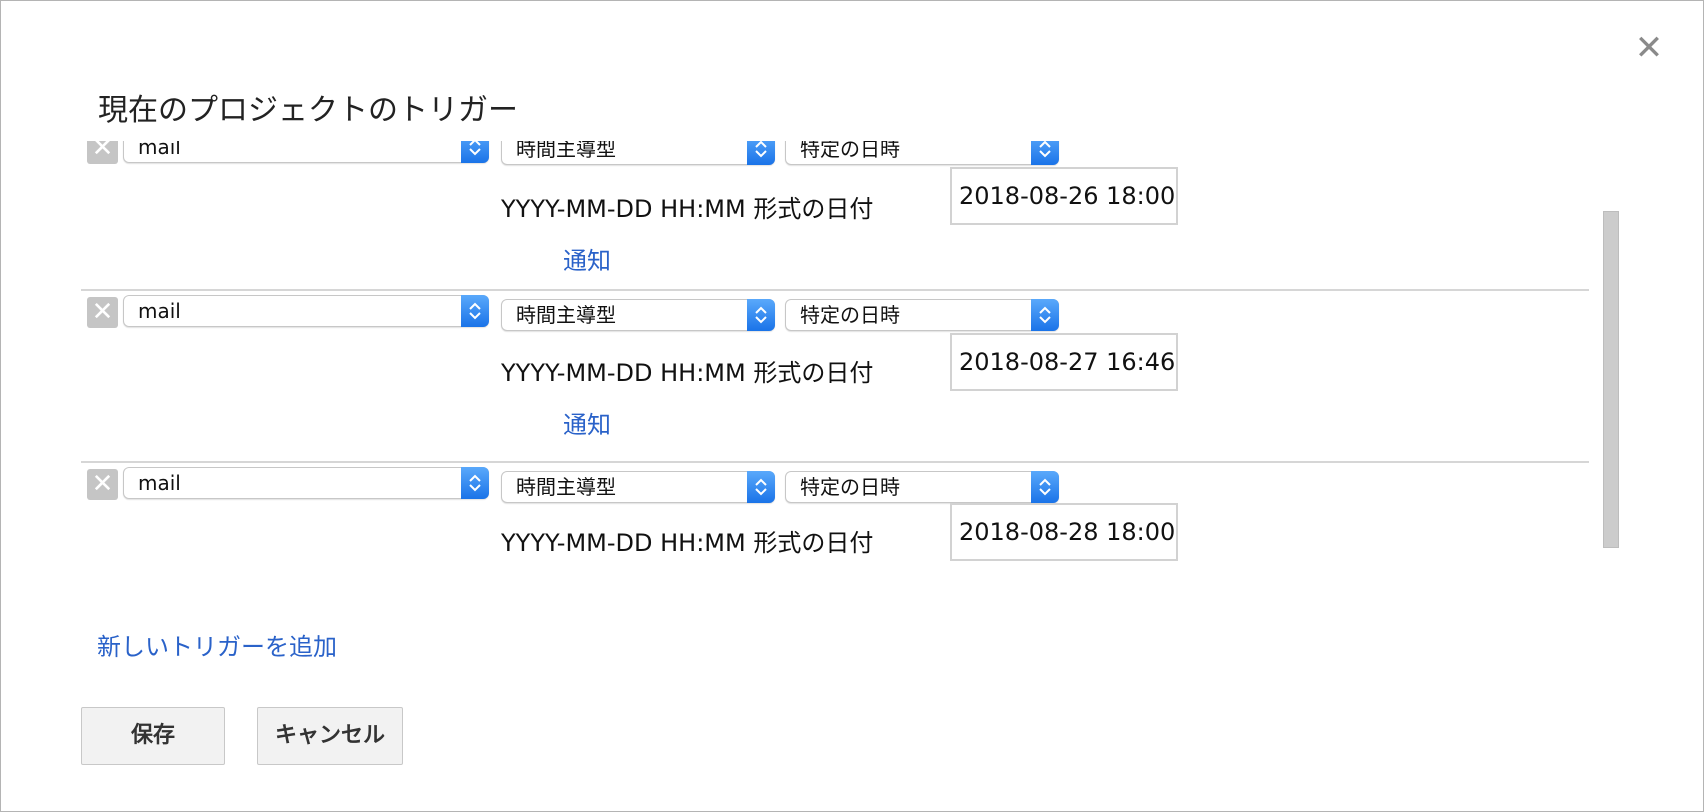  What do you see at coordinates (153, 736) in the screenshot?
I see `save-button: 保存` at bounding box center [153, 736].